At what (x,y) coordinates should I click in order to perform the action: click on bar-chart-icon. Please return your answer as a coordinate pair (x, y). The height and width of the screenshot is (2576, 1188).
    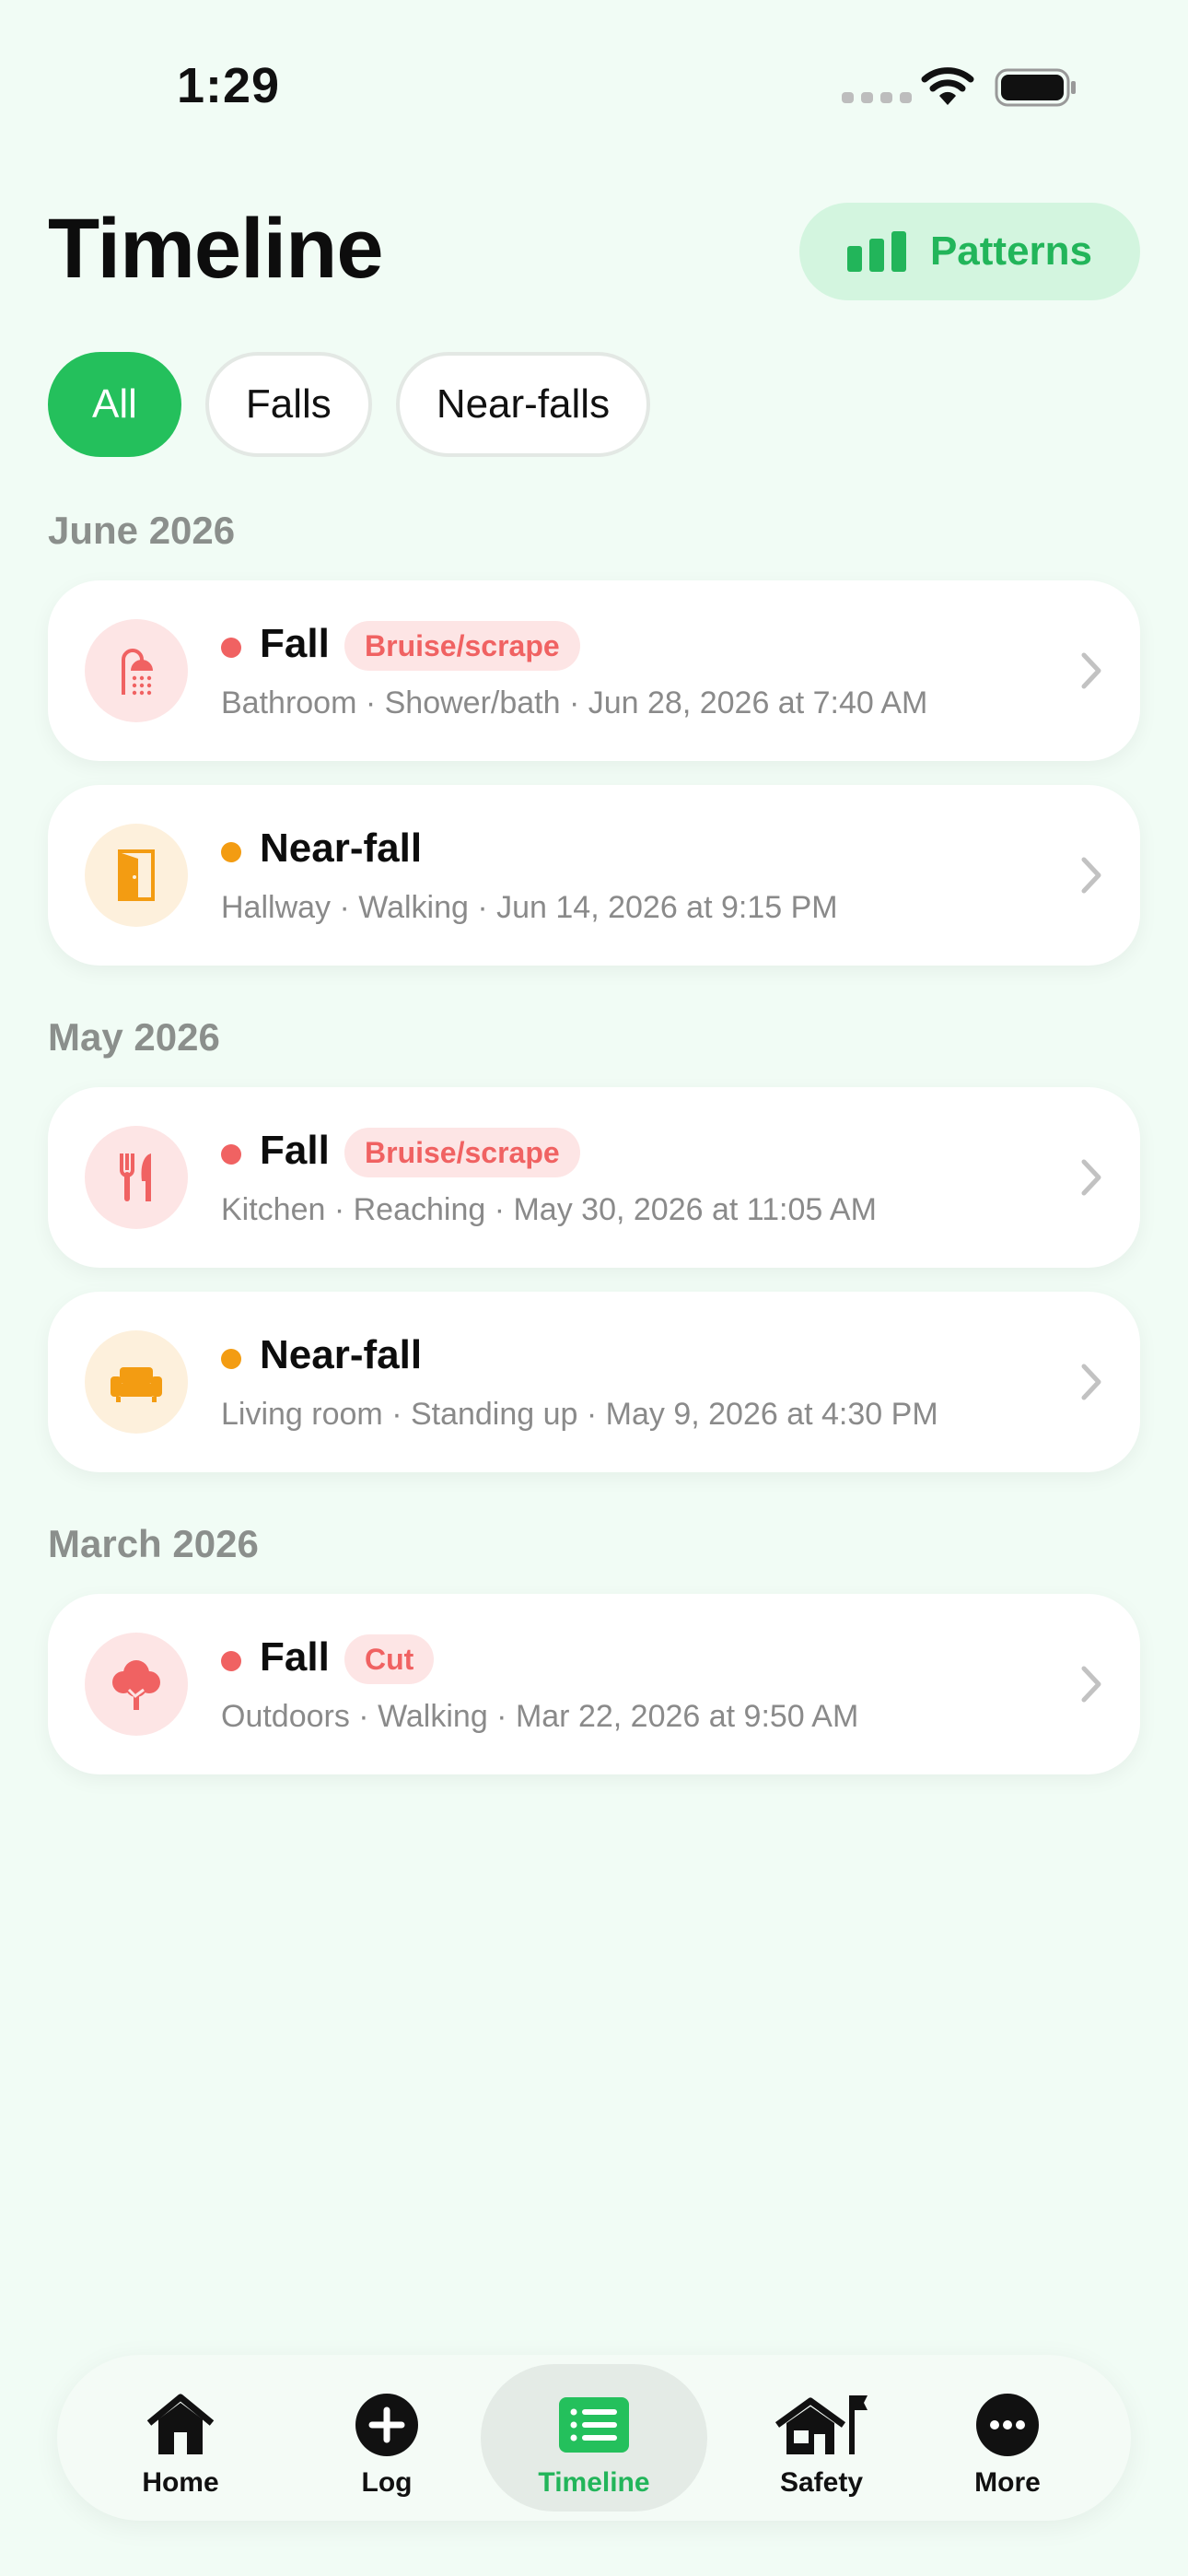
    Looking at the image, I should click on (876, 251).